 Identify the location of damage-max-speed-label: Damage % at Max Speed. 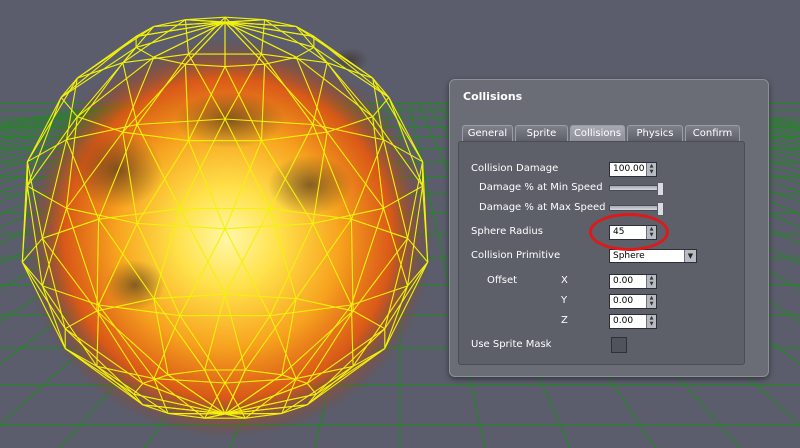
(542, 207).